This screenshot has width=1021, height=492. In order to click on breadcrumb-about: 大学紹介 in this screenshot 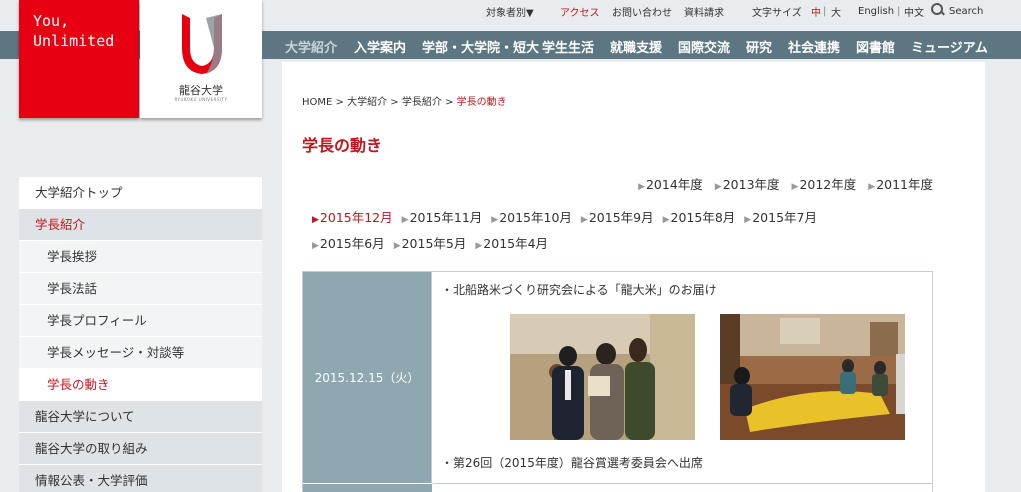, I will do `click(367, 102)`.